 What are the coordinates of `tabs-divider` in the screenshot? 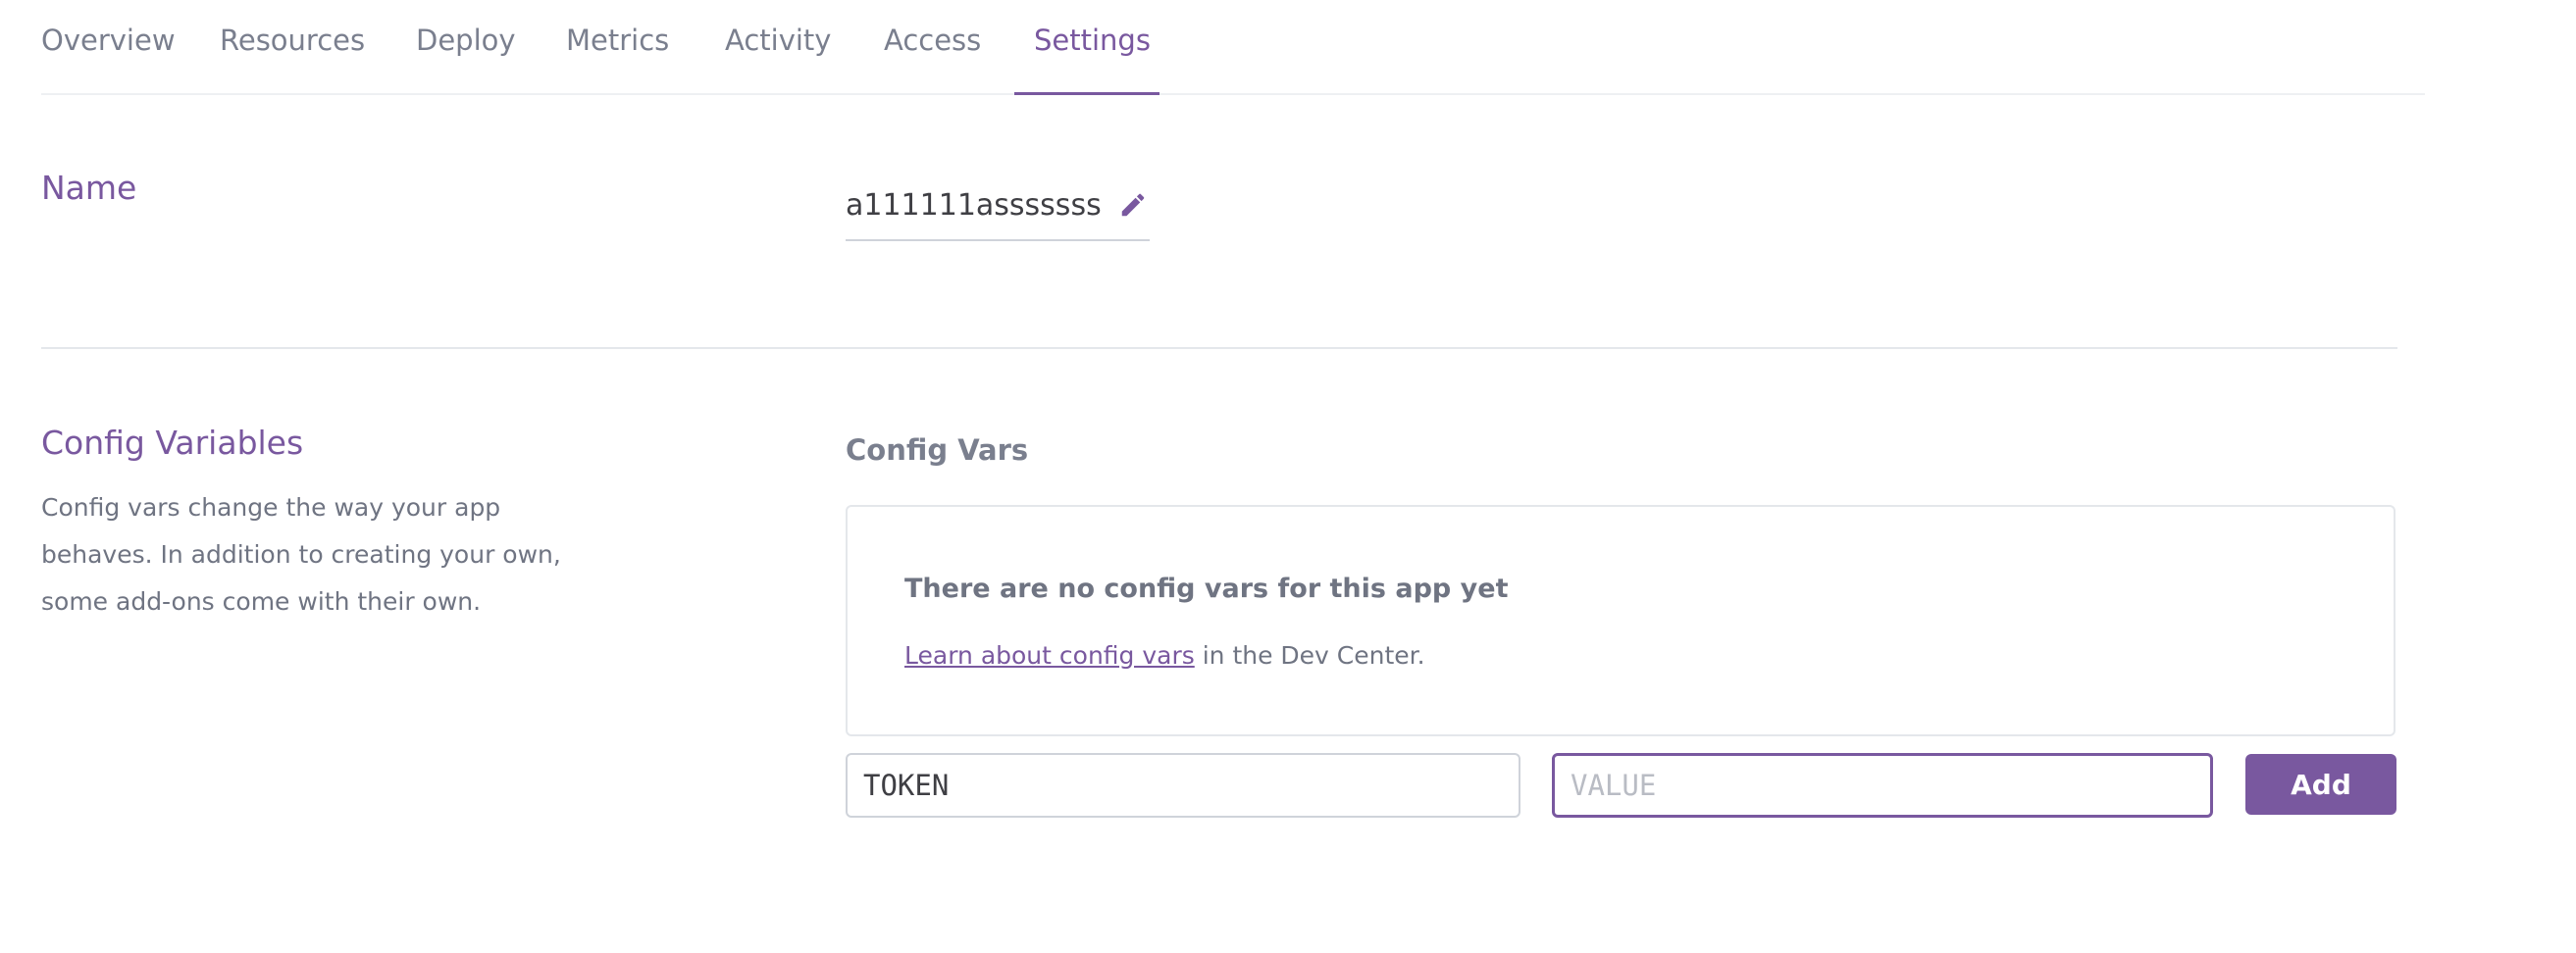 It's located at (1233, 94).